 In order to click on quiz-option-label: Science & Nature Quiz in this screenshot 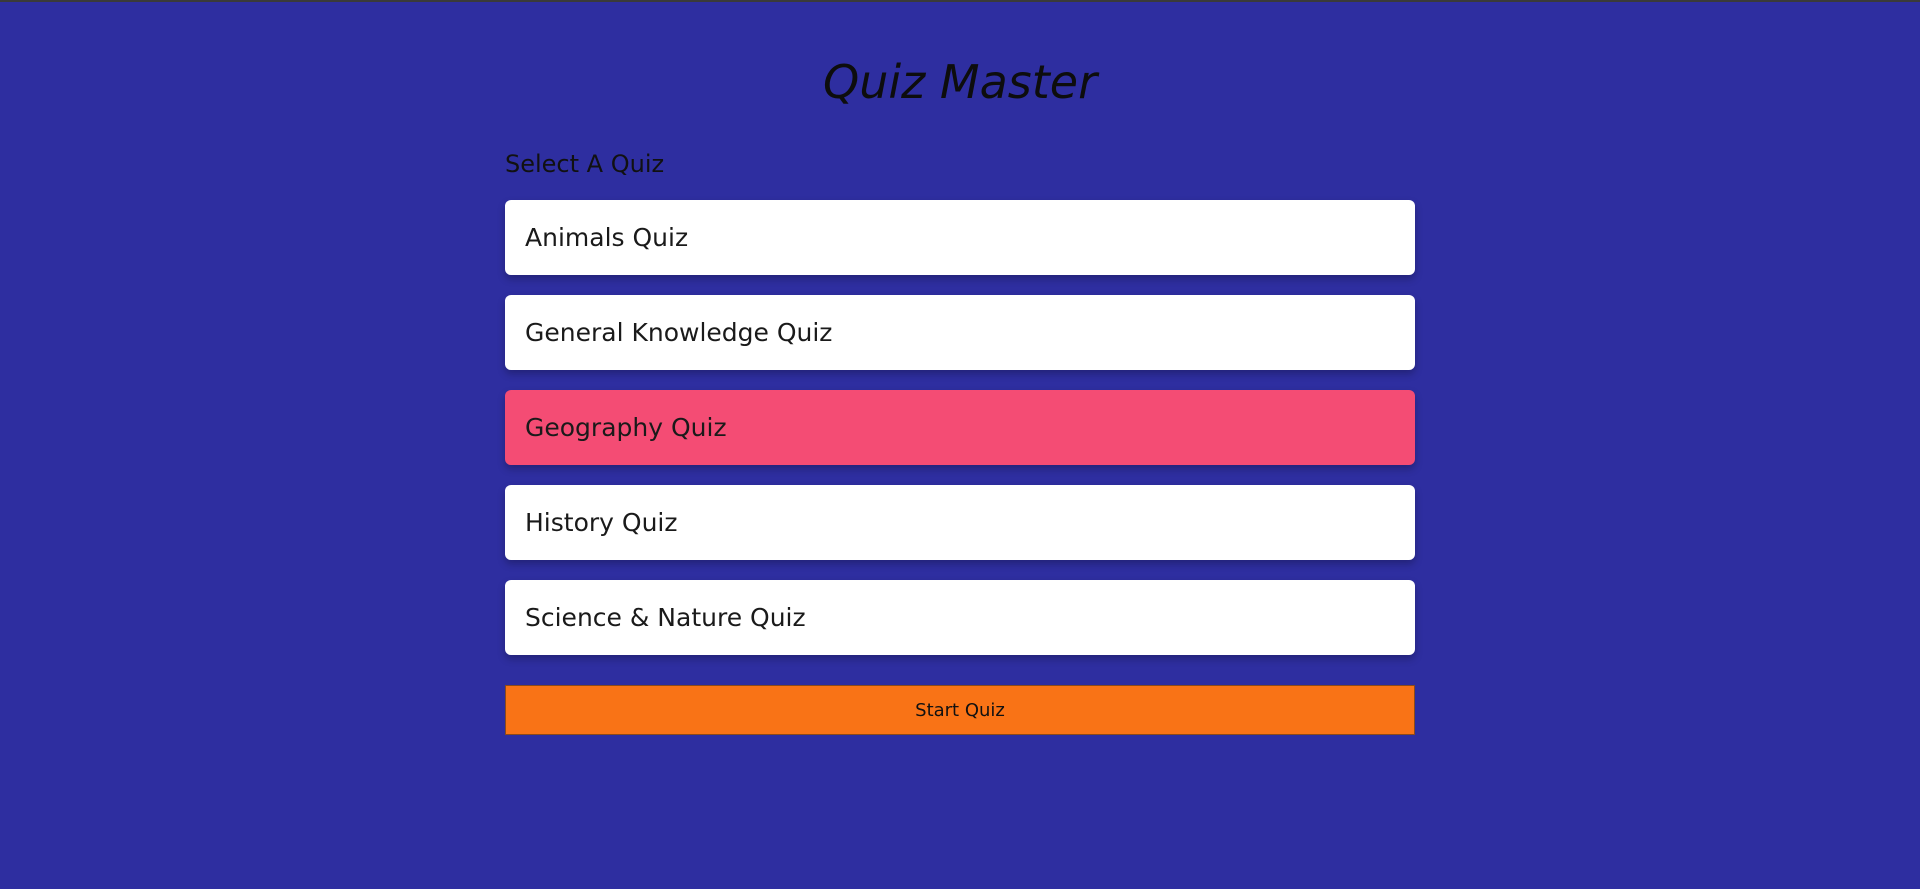, I will do `click(665, 617)`.